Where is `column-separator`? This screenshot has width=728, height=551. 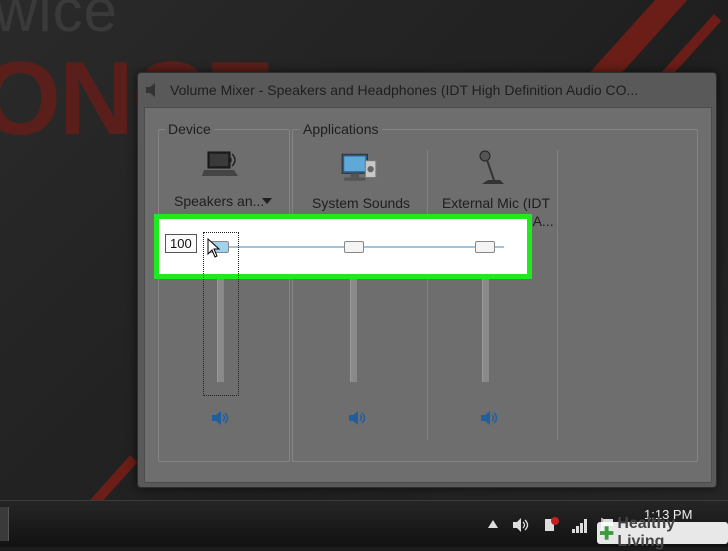 column-separator is located at coordinates (427, 295).